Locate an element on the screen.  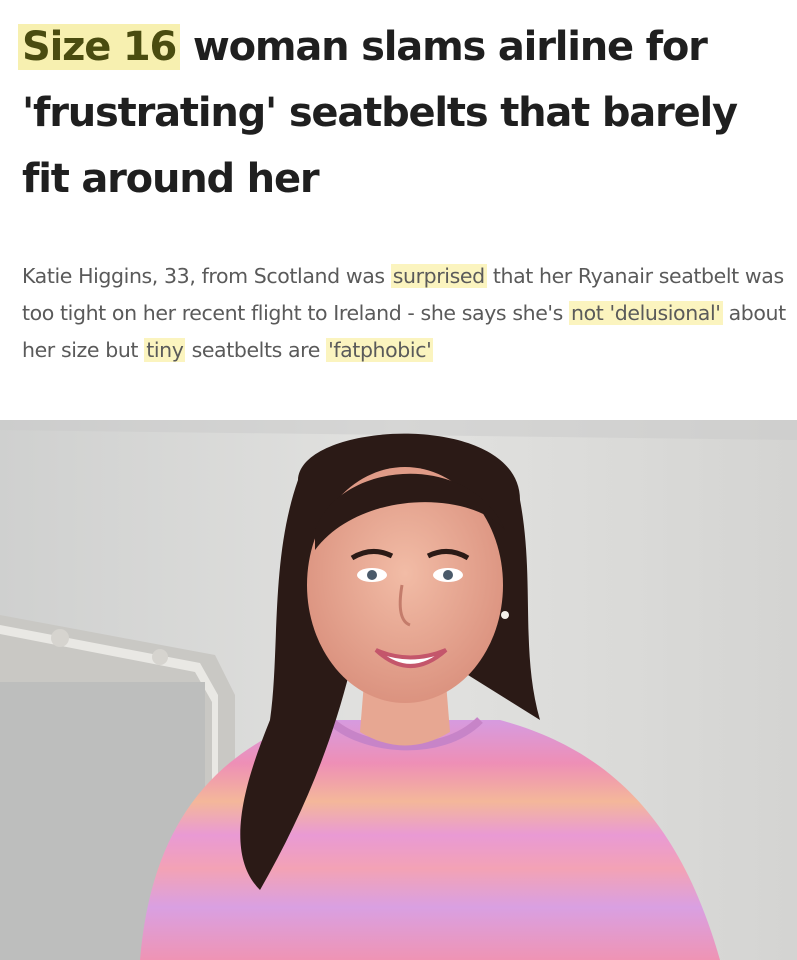
standfirst-highlight-not-delusional: not 'delusional' is located at coordinates (646, 313).